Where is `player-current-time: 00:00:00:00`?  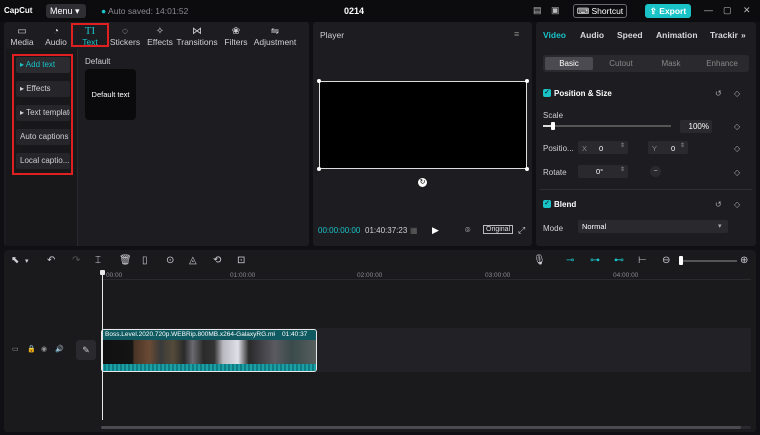 player-current-time: 00:00:00:00 is located at coordinates (339, 230).